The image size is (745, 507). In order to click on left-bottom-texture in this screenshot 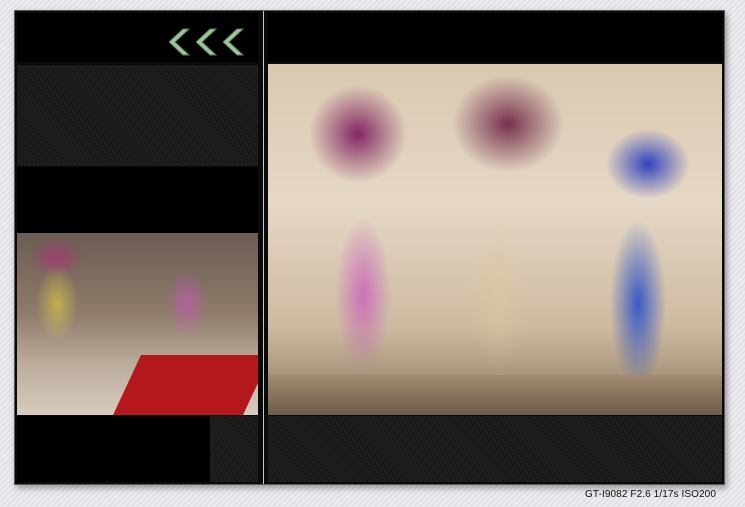, I will do `click(234, 449)`.